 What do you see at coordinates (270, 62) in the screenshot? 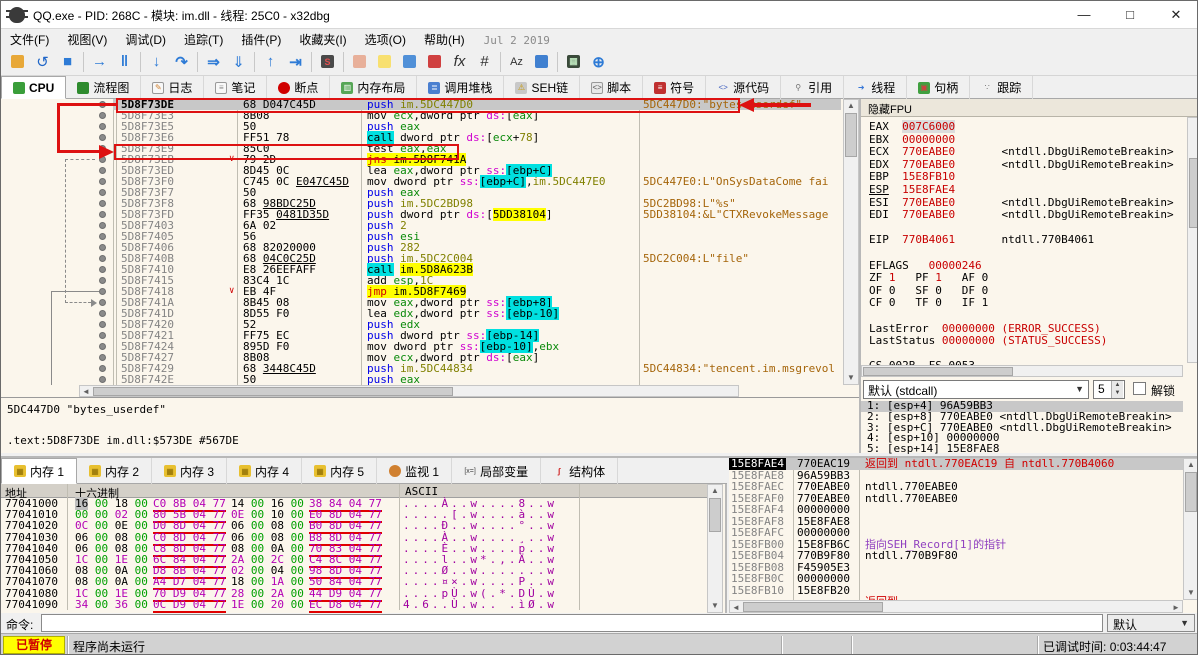
I see `step-out-icon: ↑` at bounding box center [270, 62].